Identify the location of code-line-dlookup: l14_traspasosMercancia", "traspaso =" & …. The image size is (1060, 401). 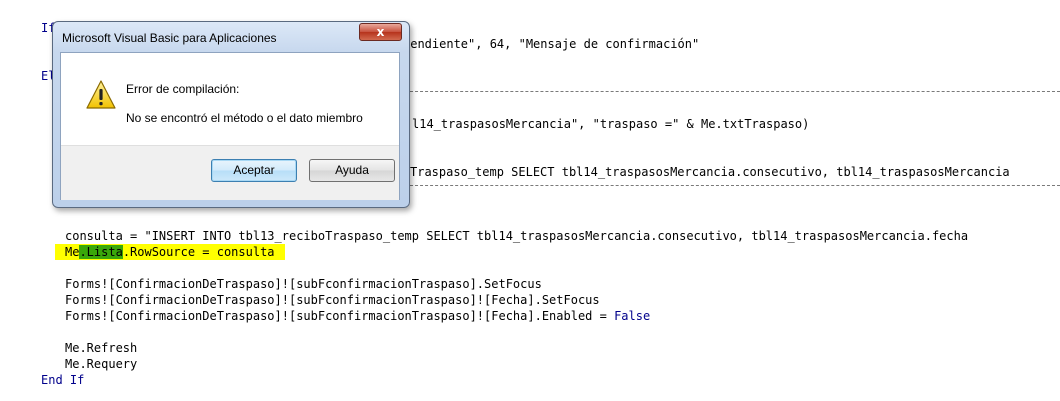
(611, 124).